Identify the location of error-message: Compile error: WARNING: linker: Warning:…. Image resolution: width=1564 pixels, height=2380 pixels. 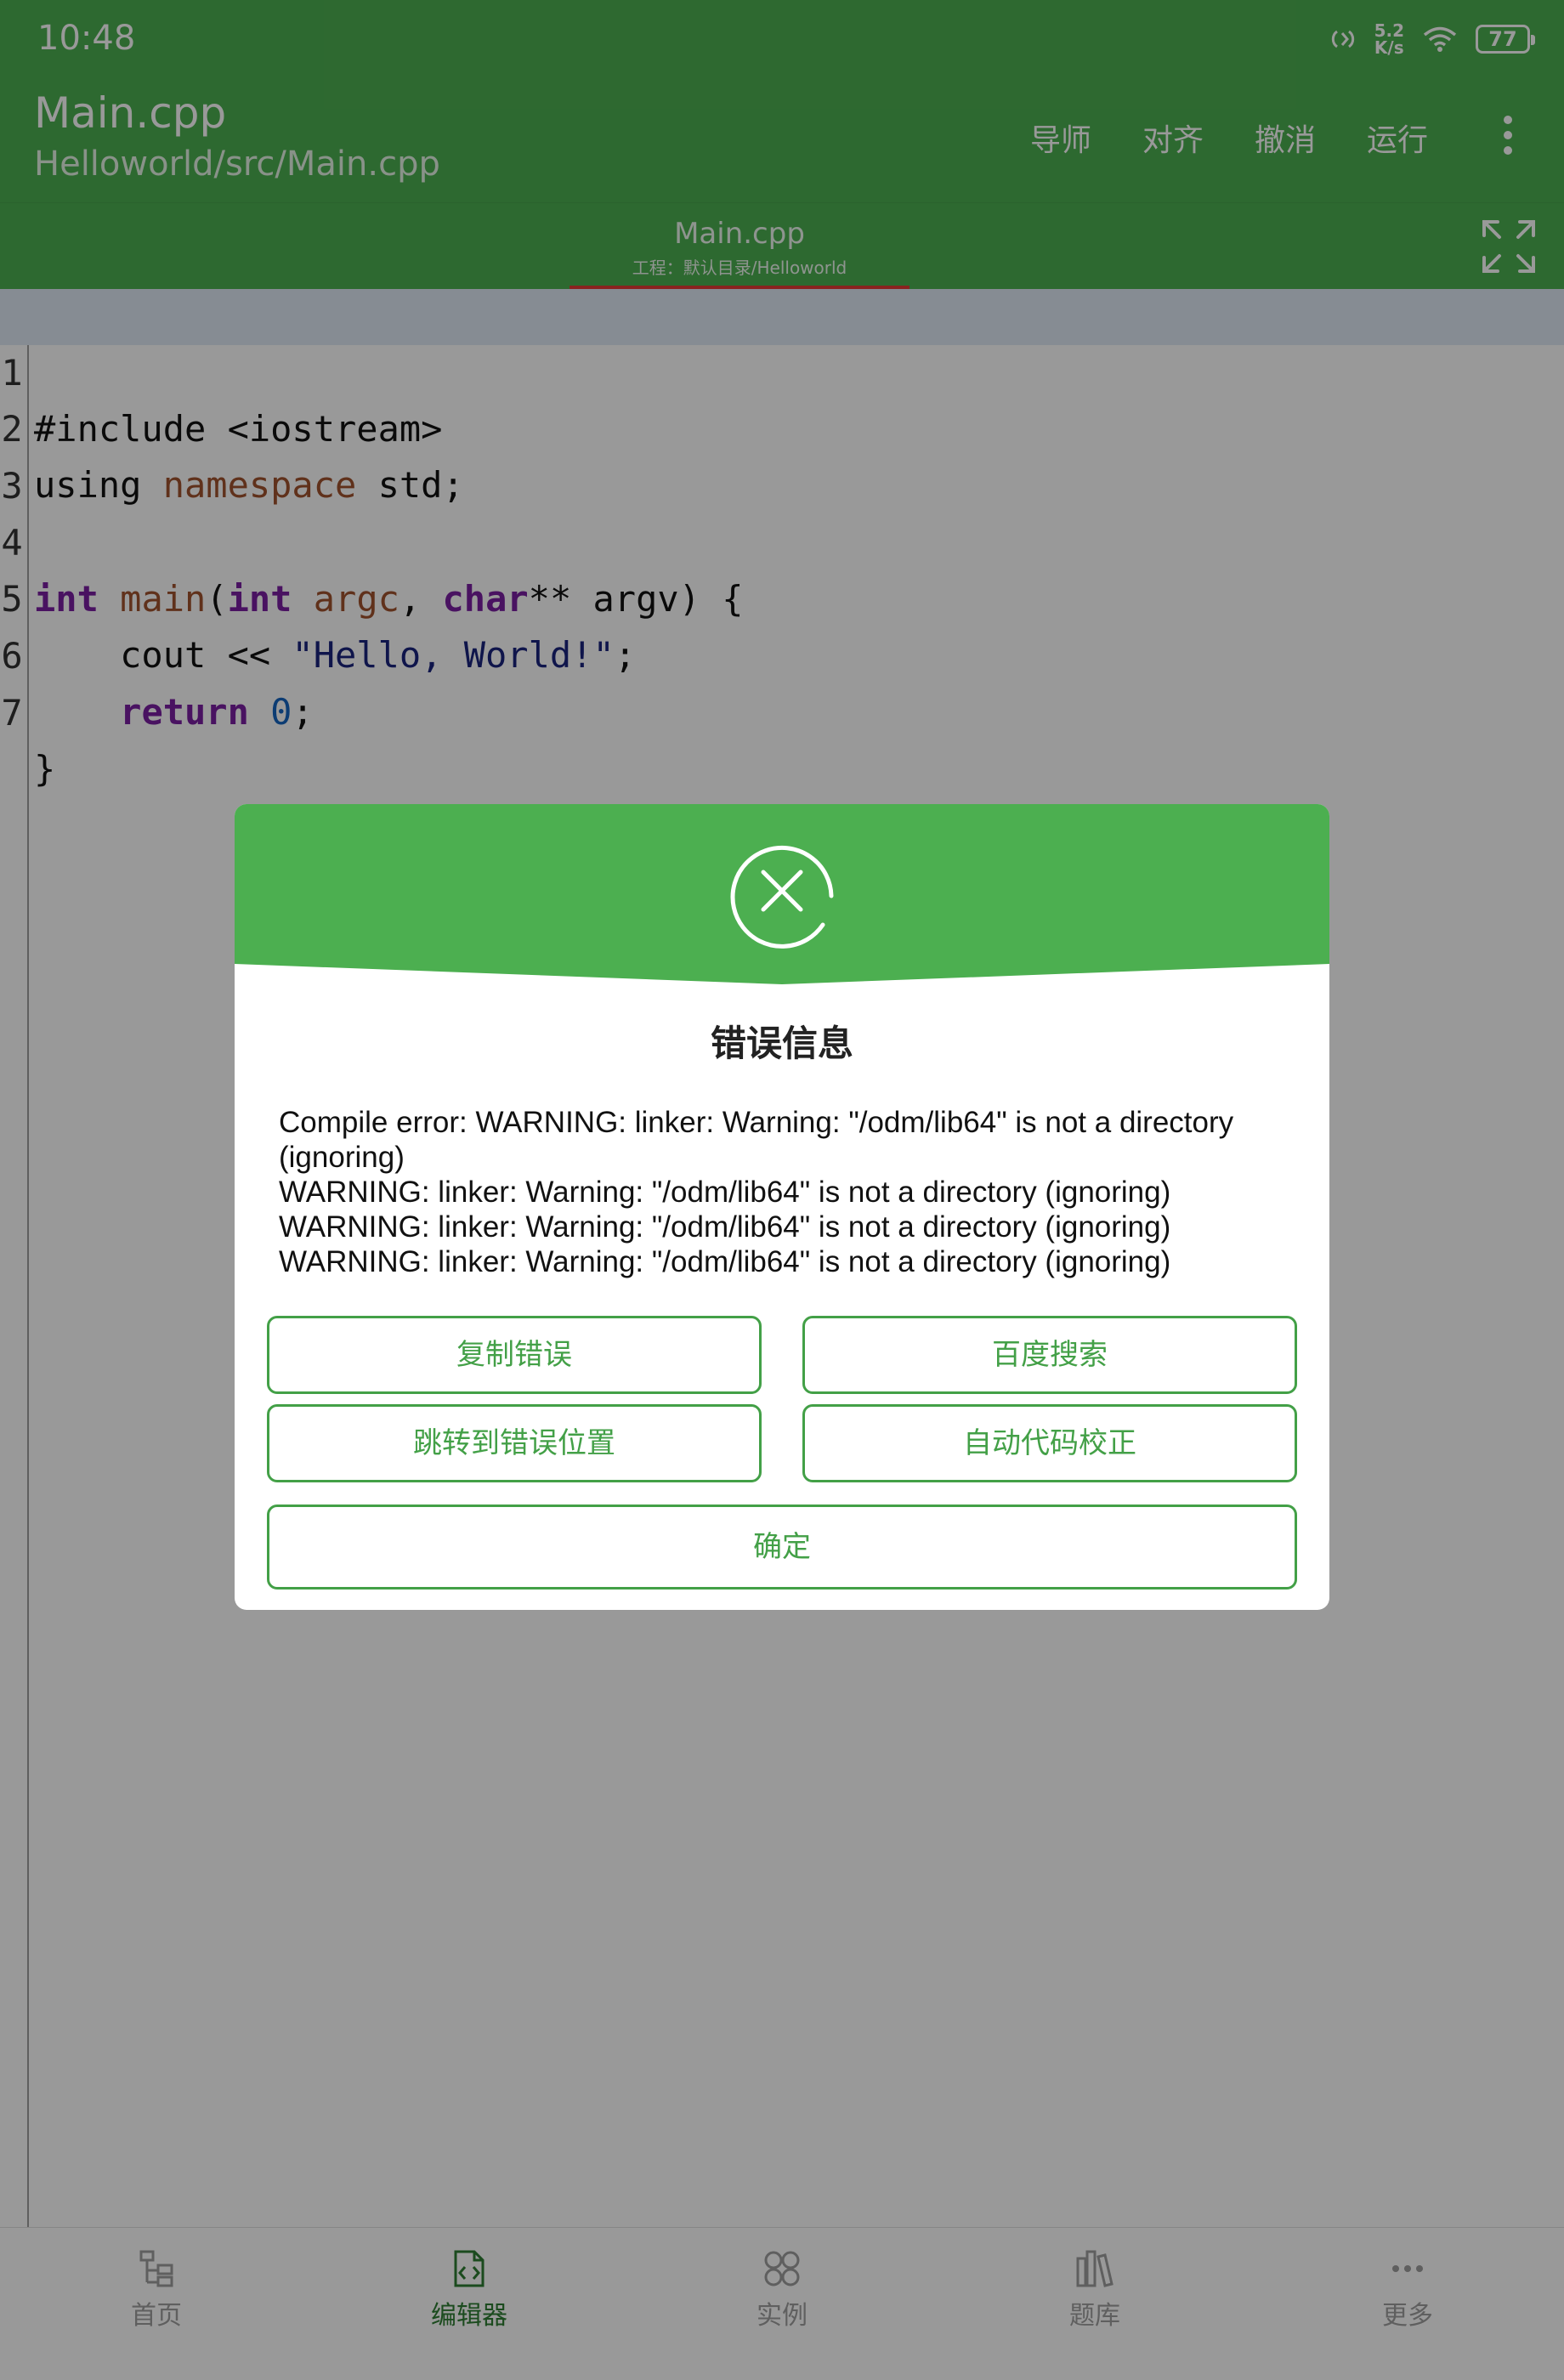
(756, 1192).